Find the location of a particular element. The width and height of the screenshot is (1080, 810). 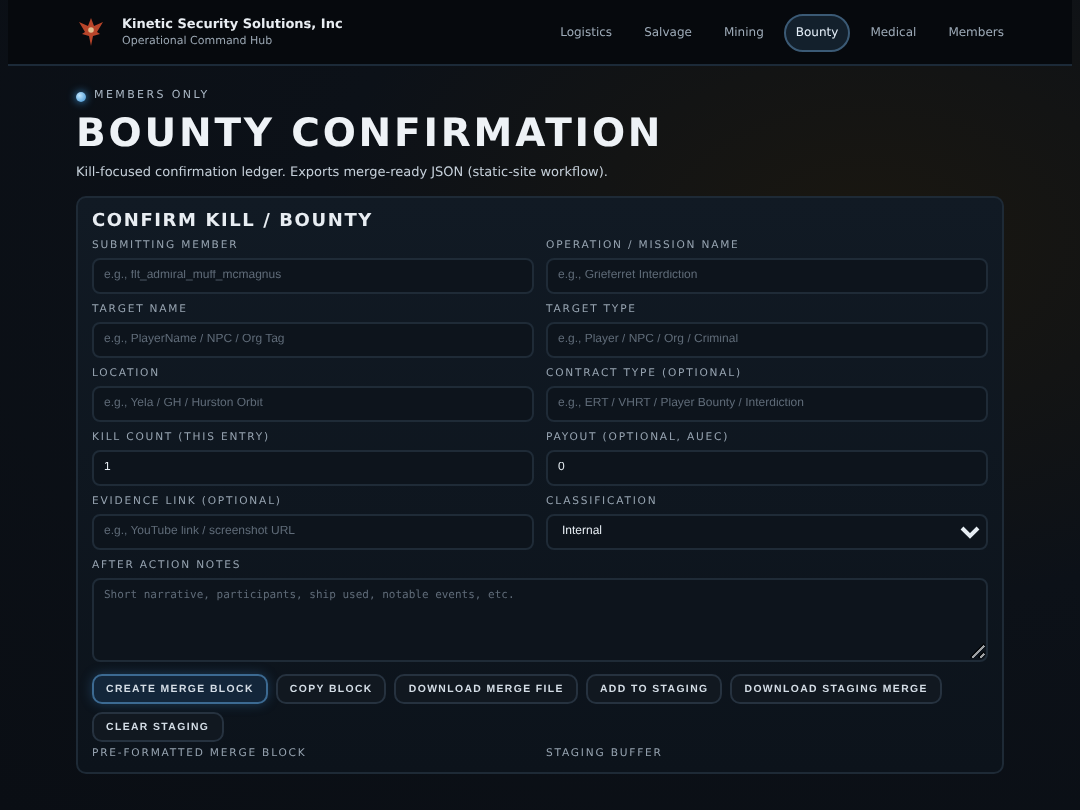

card-title: CONFIRM KILL / BOUNTY is located at coordinates (233, 222).